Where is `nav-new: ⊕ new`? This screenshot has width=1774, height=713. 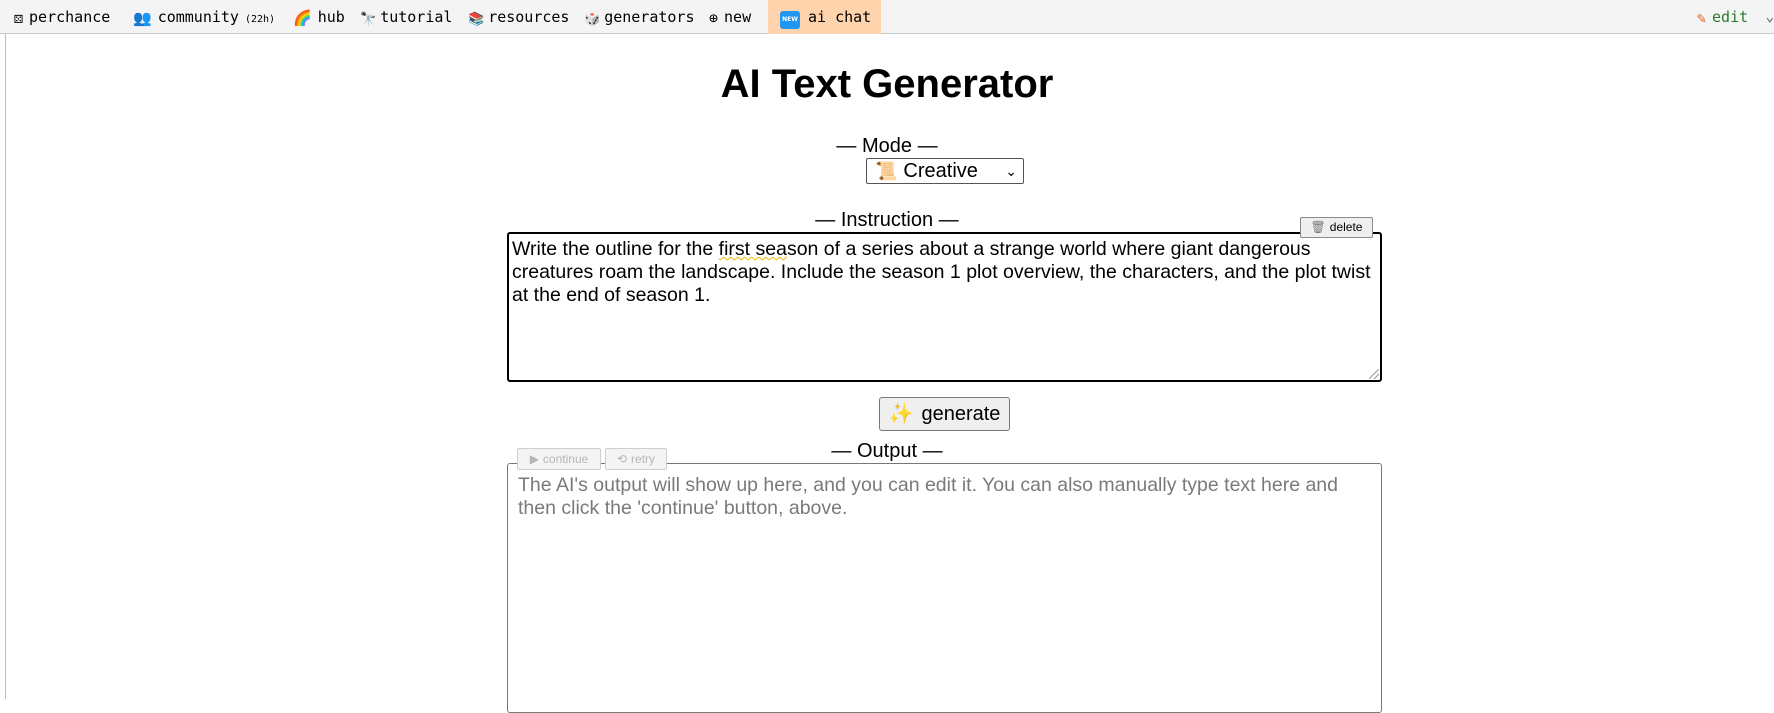
nav-new: ⊕ new is located at coordinates (730, 17).